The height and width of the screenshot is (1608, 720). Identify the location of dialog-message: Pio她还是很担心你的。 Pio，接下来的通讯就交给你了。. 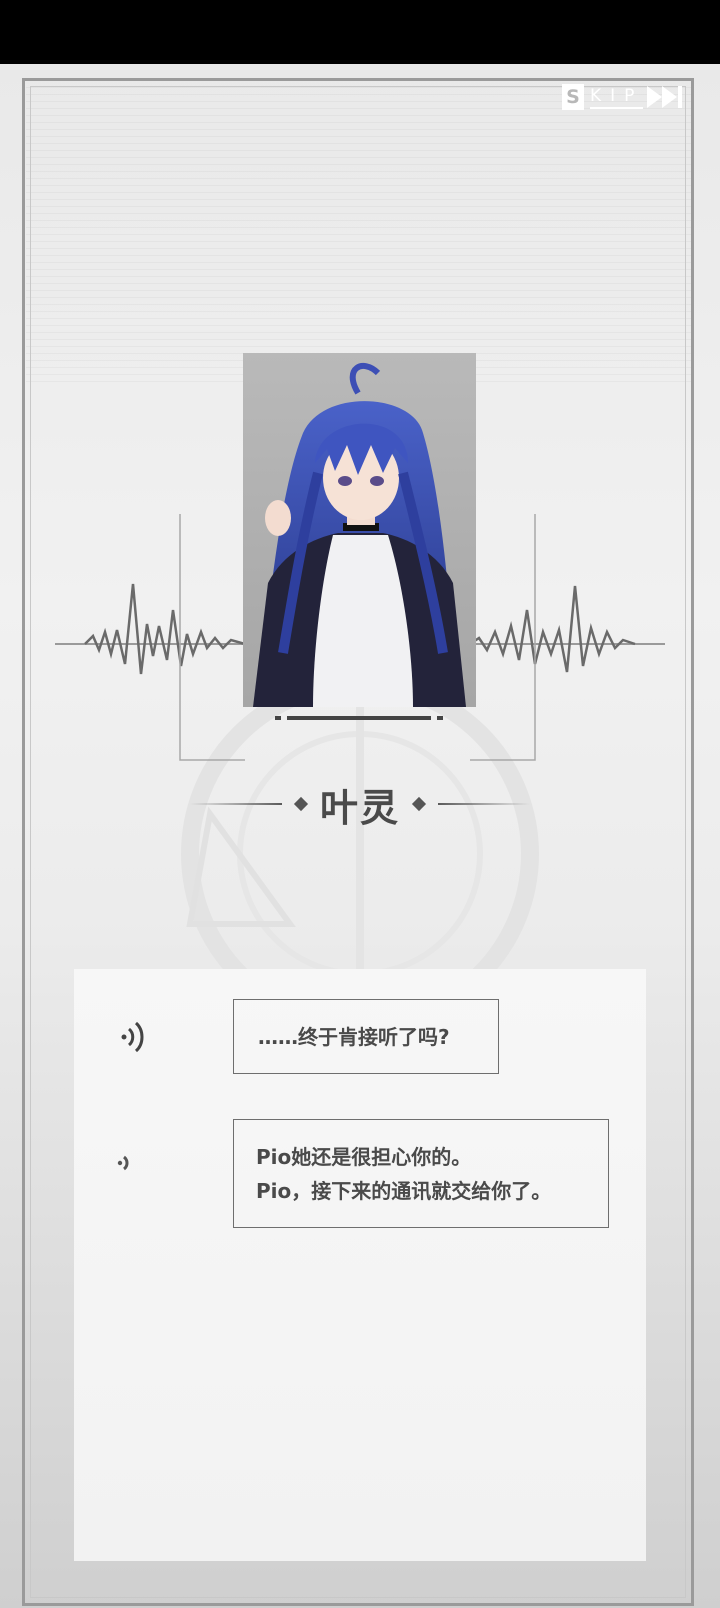
(362, 1173).